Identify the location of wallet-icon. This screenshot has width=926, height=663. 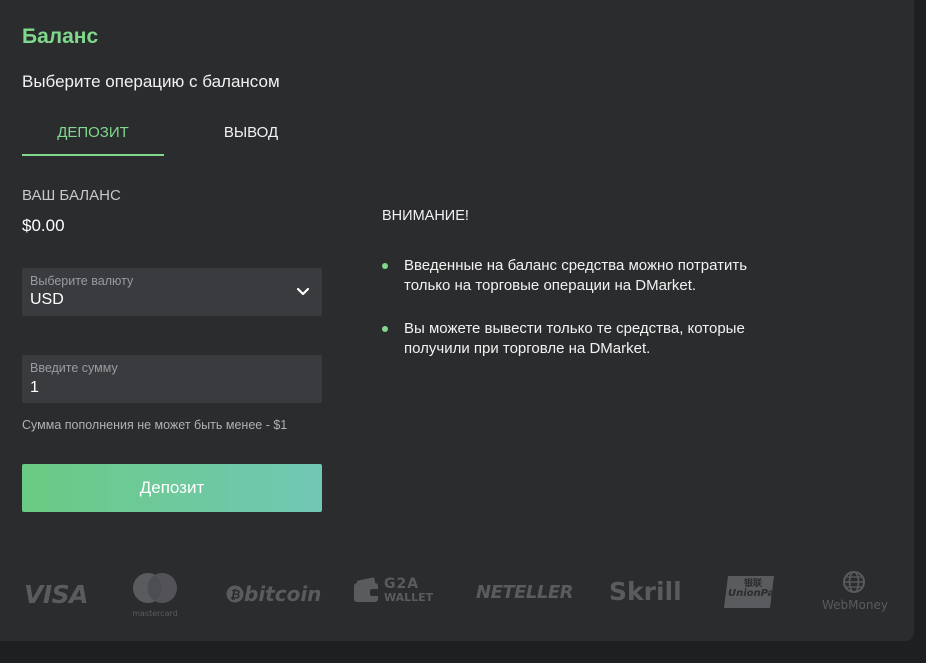
(366, 589).